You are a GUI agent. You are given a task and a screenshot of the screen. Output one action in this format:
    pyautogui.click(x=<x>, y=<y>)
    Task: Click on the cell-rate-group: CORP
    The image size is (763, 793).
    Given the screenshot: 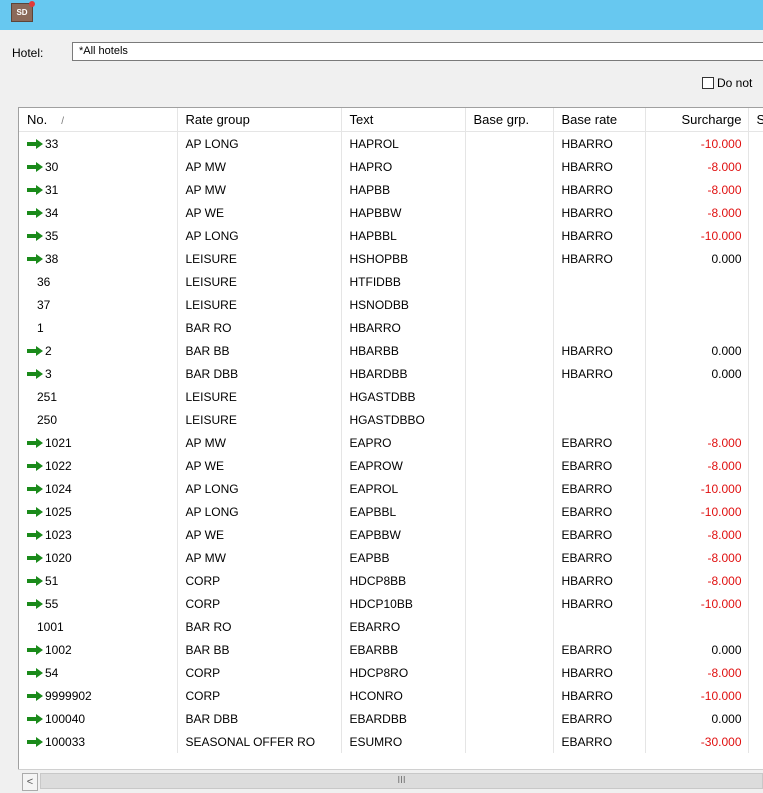 What is the action you would take?
    pyautogui.click(x=259, y=695)
    